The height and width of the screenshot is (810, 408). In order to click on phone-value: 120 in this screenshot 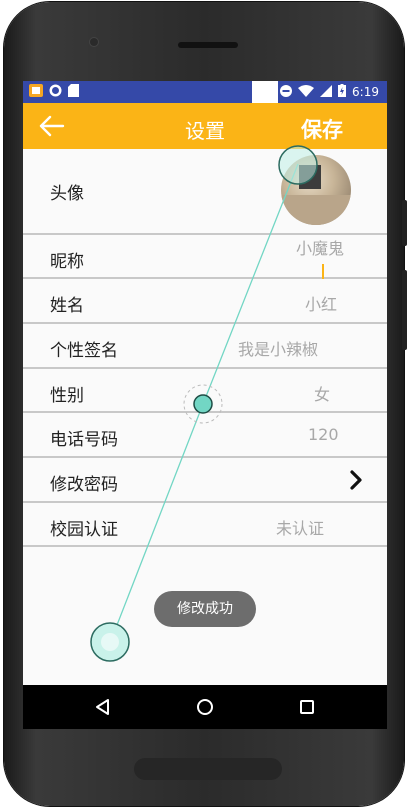, I will do `click(323, 434)`.